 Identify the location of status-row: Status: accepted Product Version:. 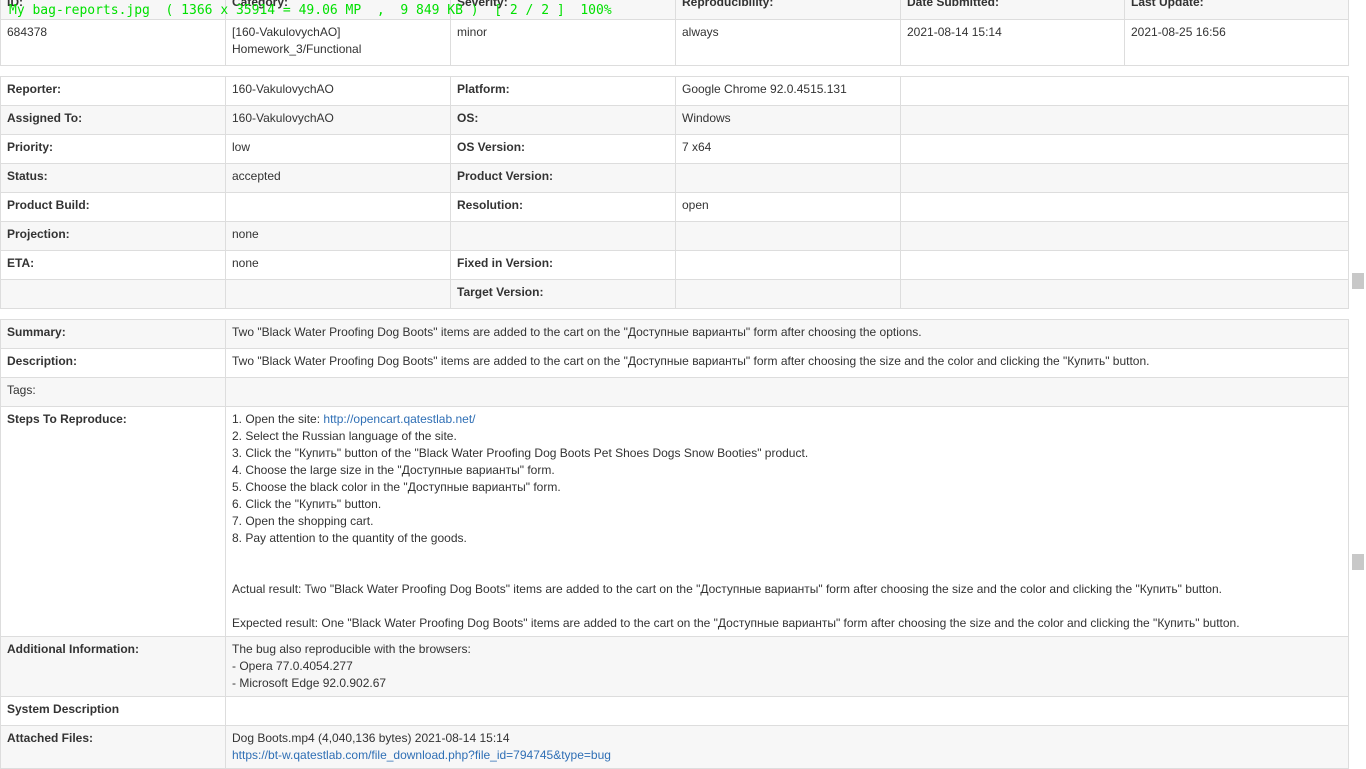
(674, 178).